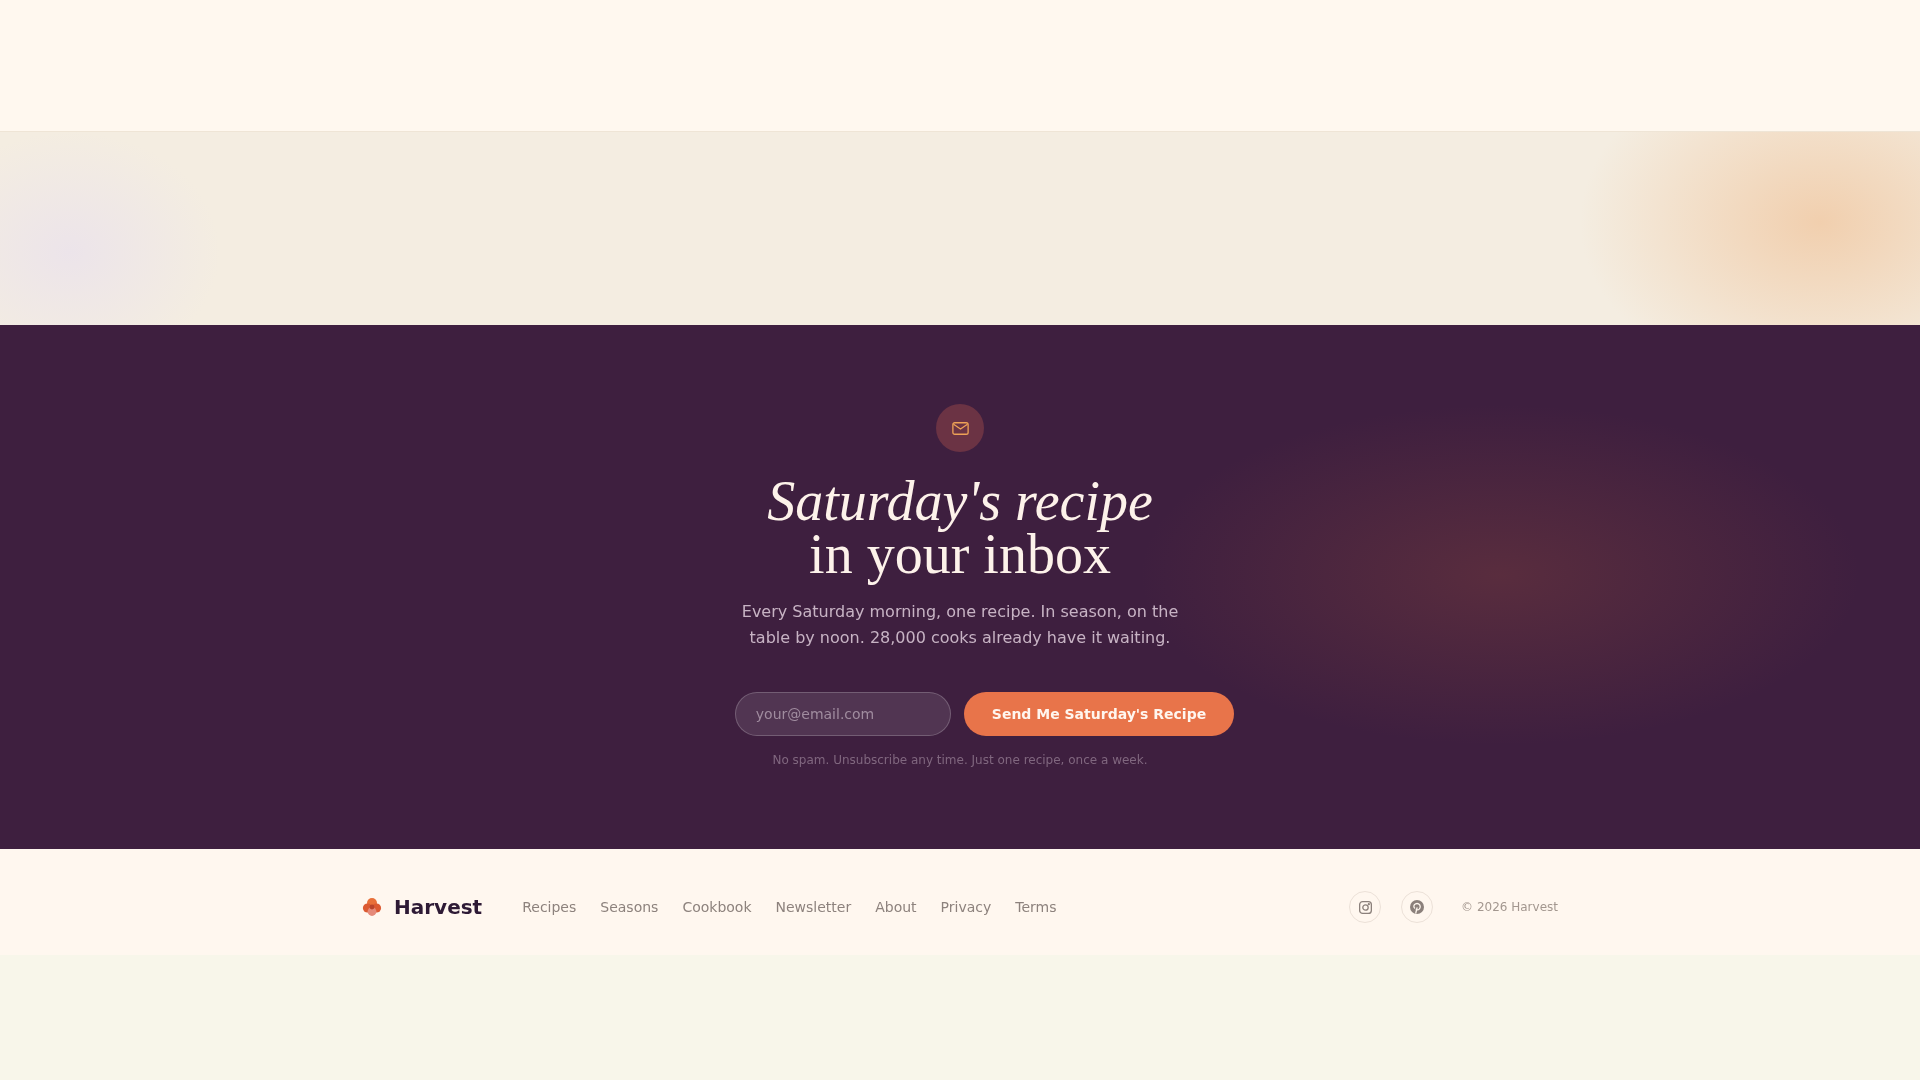 This screenshot has width=1920, height=1080. Describe the element at coordinates (966, 907) in the screenshot. I see `footer-link: Privacy` at that location.